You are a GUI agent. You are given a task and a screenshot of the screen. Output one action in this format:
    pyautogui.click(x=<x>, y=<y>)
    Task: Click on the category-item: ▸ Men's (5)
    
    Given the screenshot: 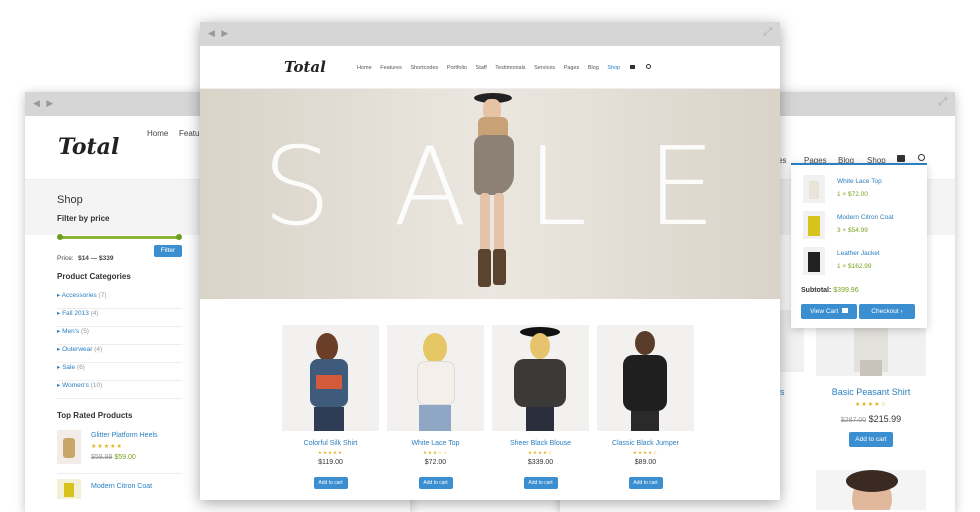 What is the action you would take?
    pyautogui.click(x=119, y=336)
    